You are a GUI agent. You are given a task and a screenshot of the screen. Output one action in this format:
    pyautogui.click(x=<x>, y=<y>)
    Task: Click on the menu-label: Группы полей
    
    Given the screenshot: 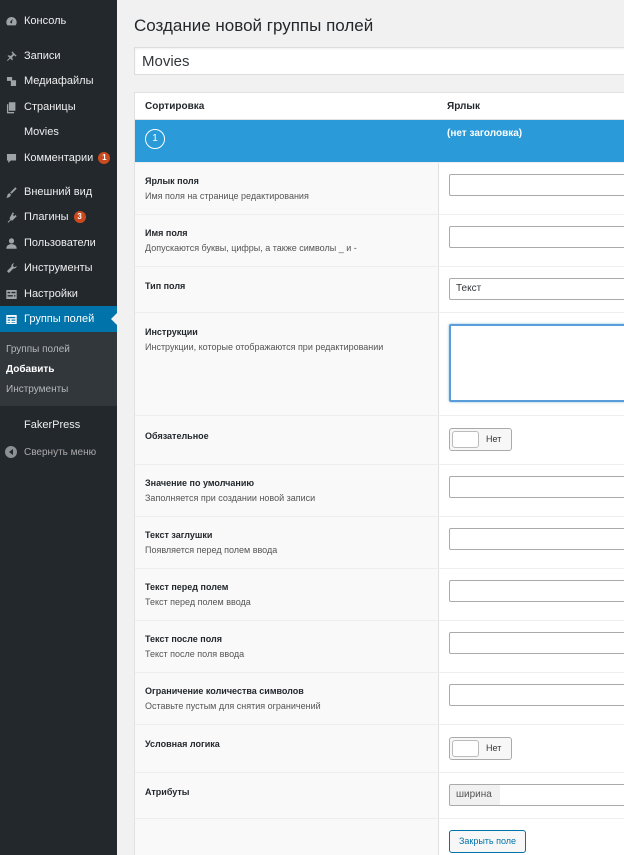 What is the action you would take?
    pyautogui.click(x=59, y=319)
    